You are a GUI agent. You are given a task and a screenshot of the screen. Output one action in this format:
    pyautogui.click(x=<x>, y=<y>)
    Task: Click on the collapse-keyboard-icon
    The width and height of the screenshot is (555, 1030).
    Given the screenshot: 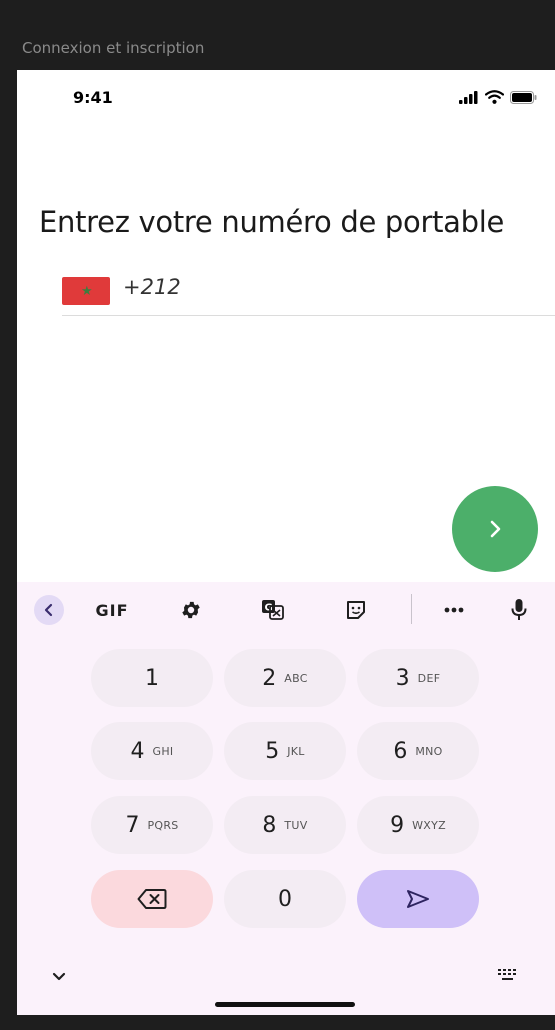 What is the action you would take?
    pyautogui.click(x=59, y=979)
    